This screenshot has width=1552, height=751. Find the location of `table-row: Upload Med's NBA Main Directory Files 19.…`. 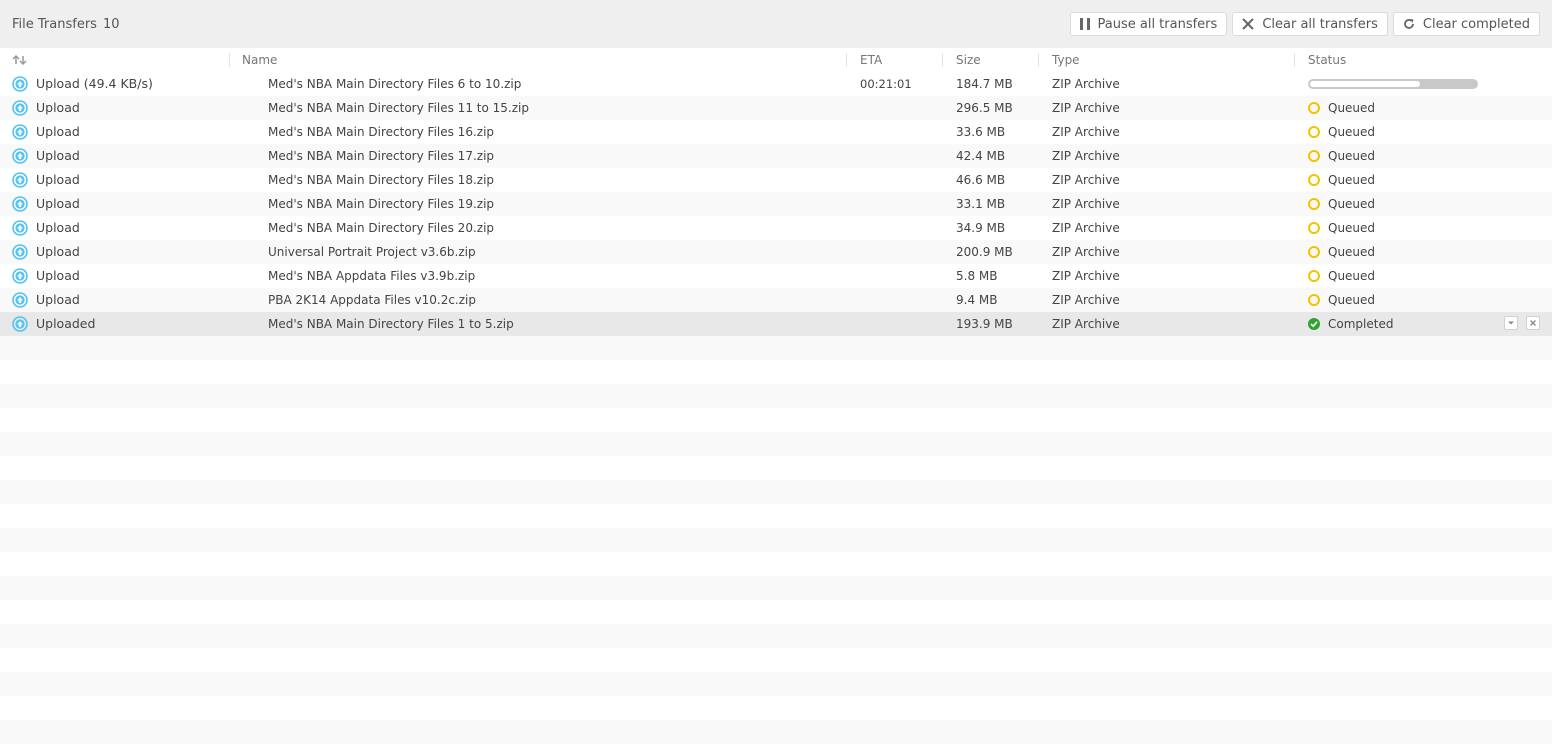

table-row: Upload Med's NBA Main Directory Files 19.… is located at coordinates (776, 204).